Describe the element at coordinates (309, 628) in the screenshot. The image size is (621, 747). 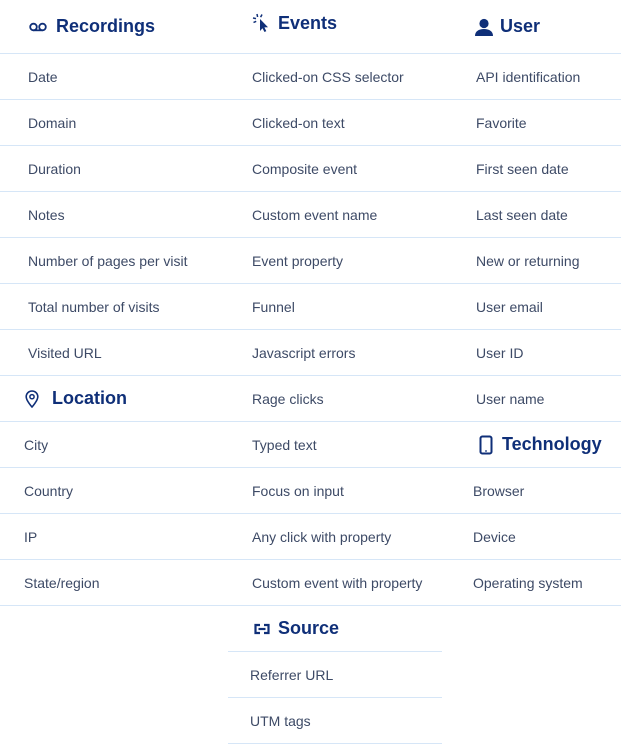
I see `source-title: Source` at that location.